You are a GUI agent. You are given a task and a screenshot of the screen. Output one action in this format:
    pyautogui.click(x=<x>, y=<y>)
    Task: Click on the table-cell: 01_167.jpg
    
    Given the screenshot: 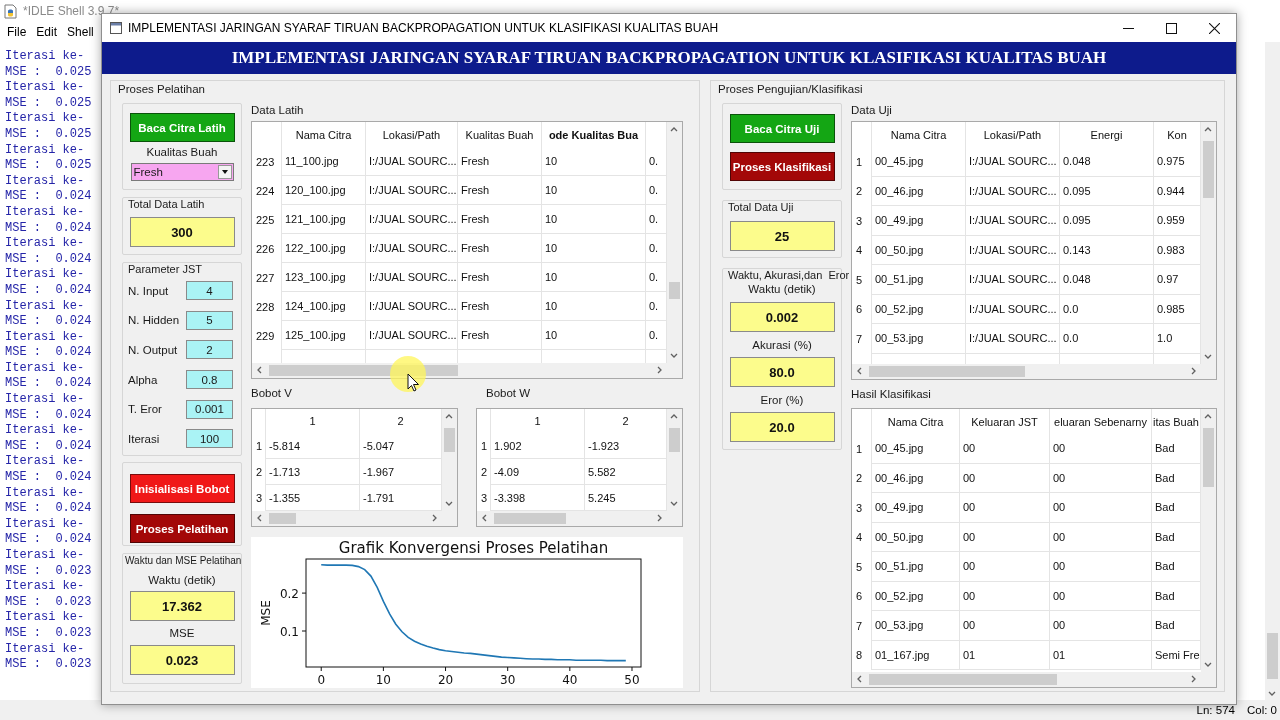 What is the action you would take?
    pyautogui.click(x=916, y=655)
    